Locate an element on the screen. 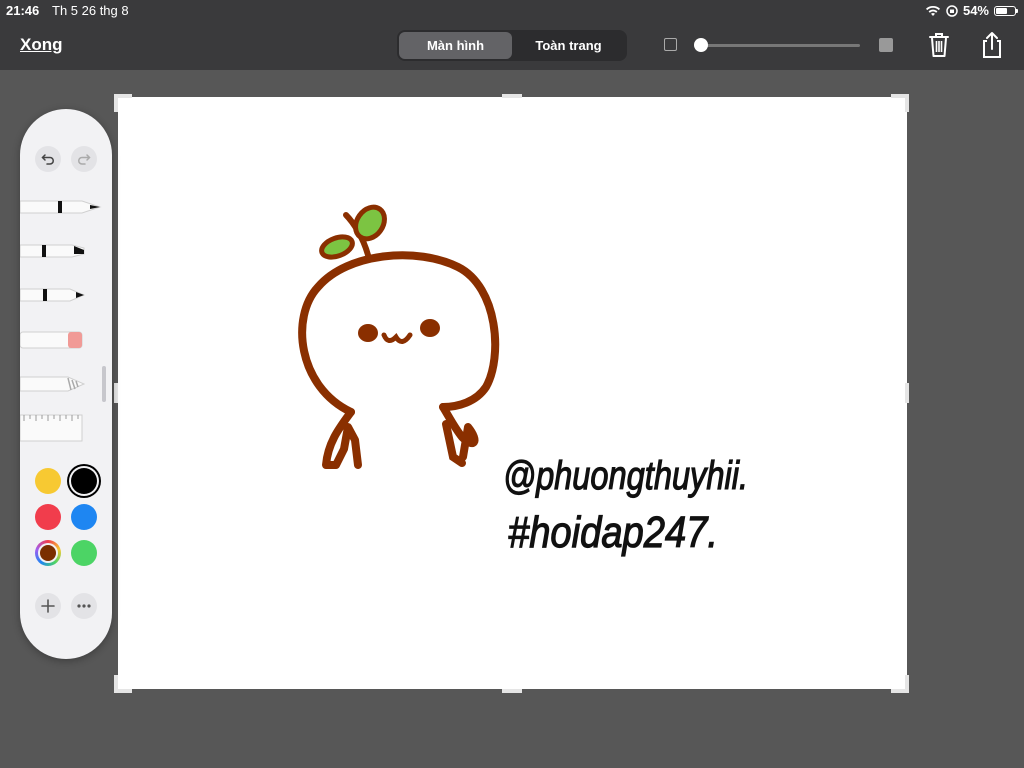 This screenshot has height=768, width=1024. crop-handle-left is located at coordinates (116, 393).